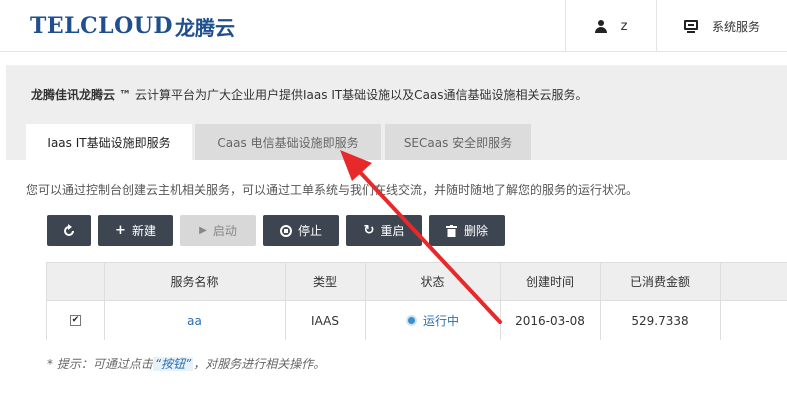 This screenshot has height=407, width=787. I want to click on tab-secaas: SECaas 安全即服务, so click(458, 142).